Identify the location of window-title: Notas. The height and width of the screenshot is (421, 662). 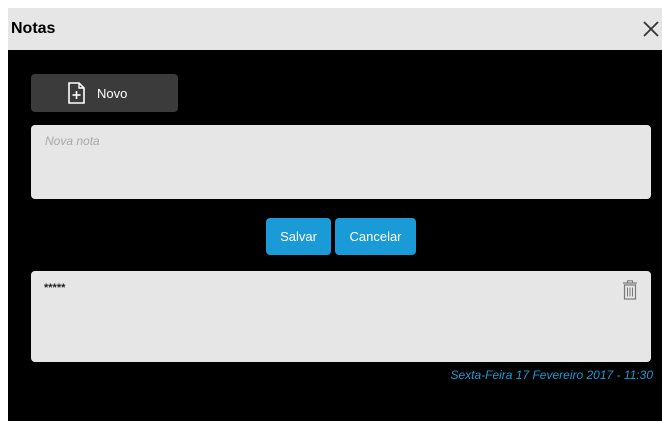
(33, 28).